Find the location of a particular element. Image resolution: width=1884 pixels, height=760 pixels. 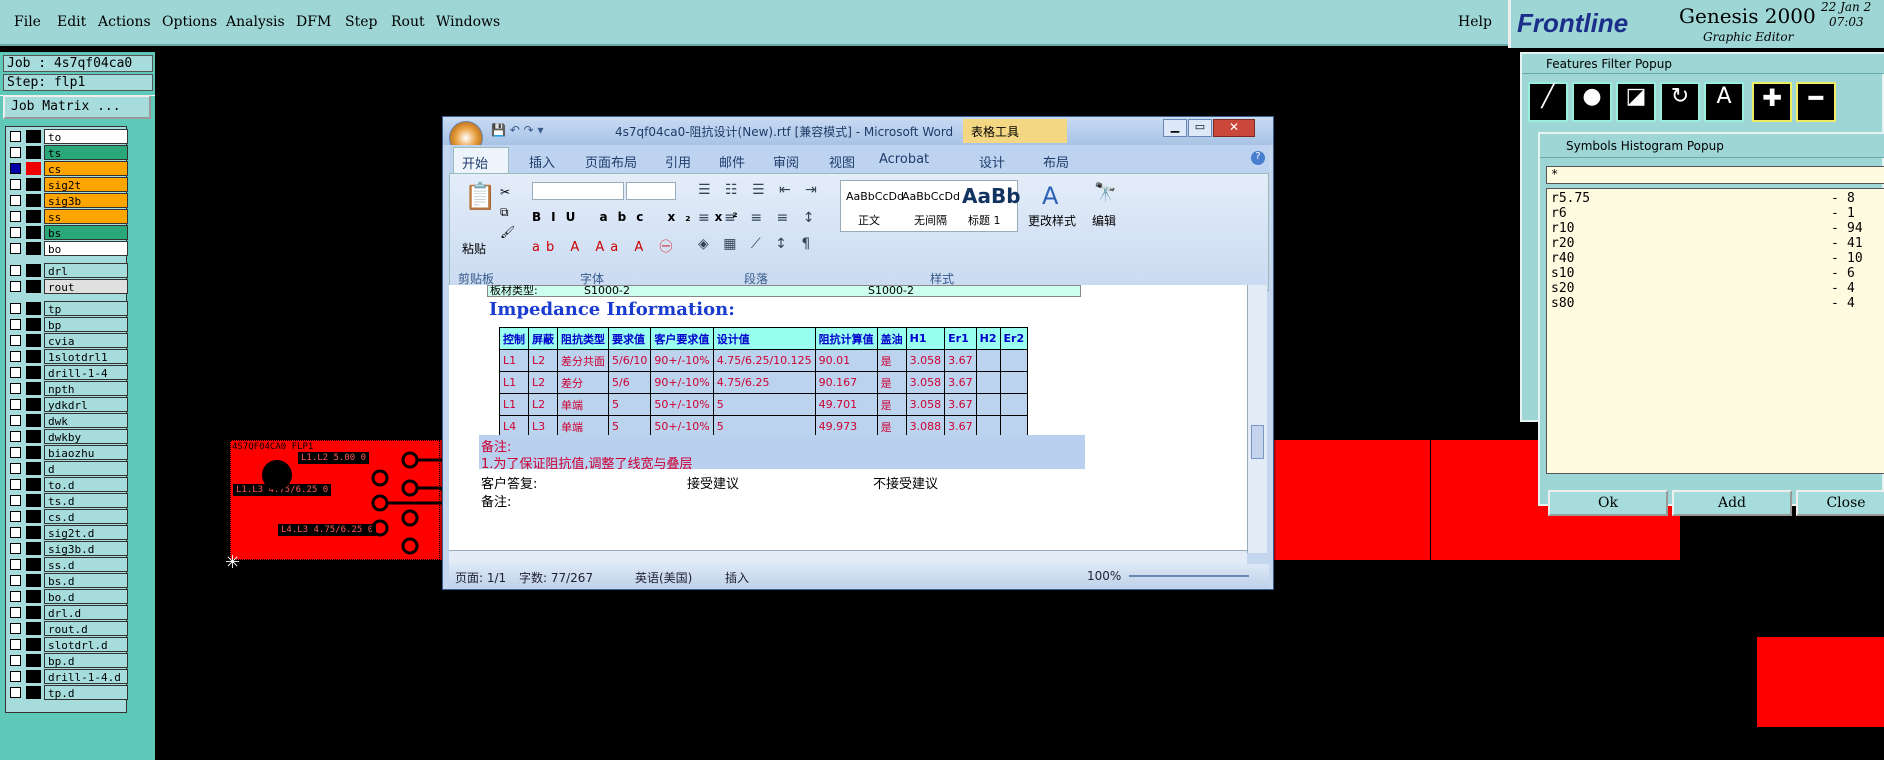

layer-row-rout: rout is located at coordinates (67, 286).